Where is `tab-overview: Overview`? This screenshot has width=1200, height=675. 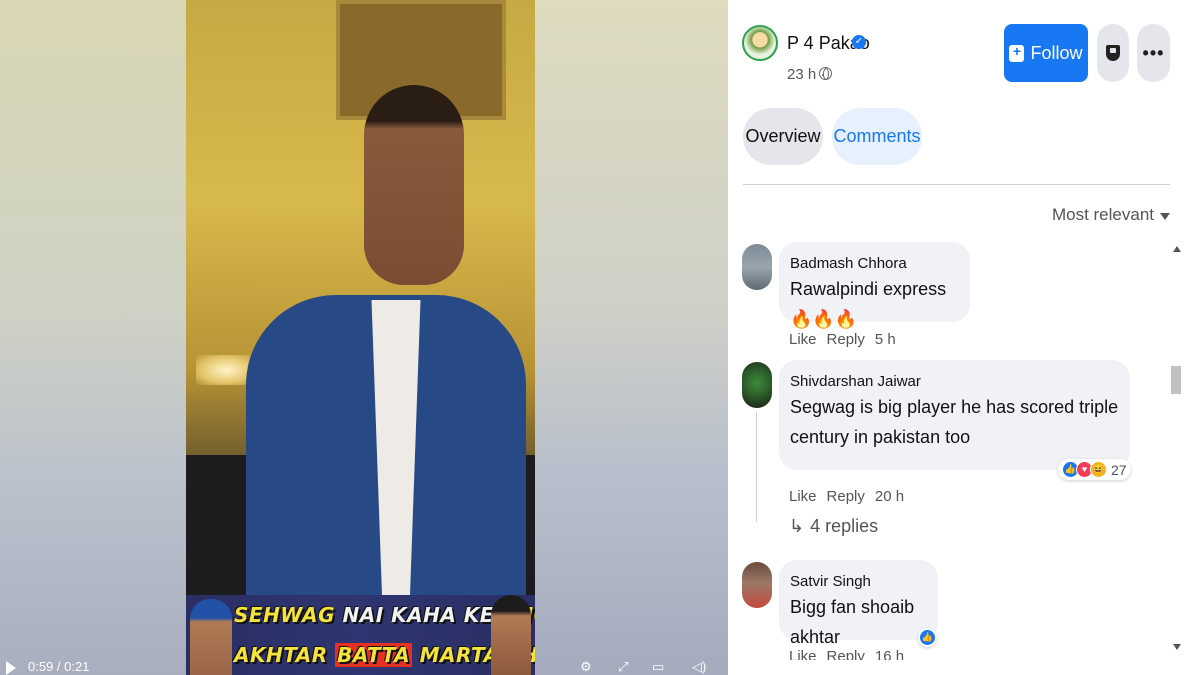 tab-overview: Overview is located at coordinates (783, 136).